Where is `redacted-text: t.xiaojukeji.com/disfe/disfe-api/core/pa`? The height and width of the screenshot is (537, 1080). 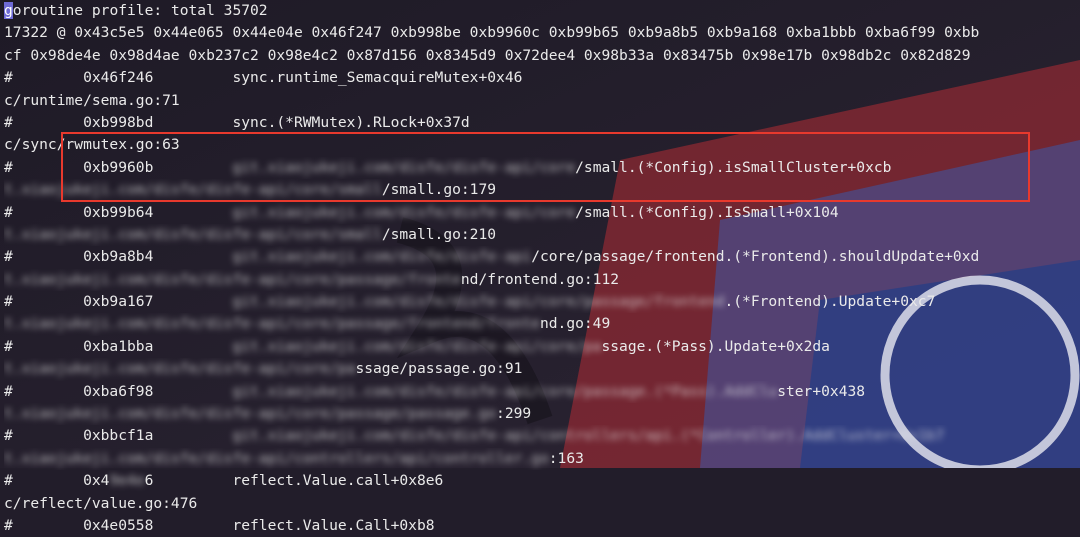 redacted-text: t.xiaojukeji.com/disfe/disfe-api/core/pa is located at coordinates (180, 369).